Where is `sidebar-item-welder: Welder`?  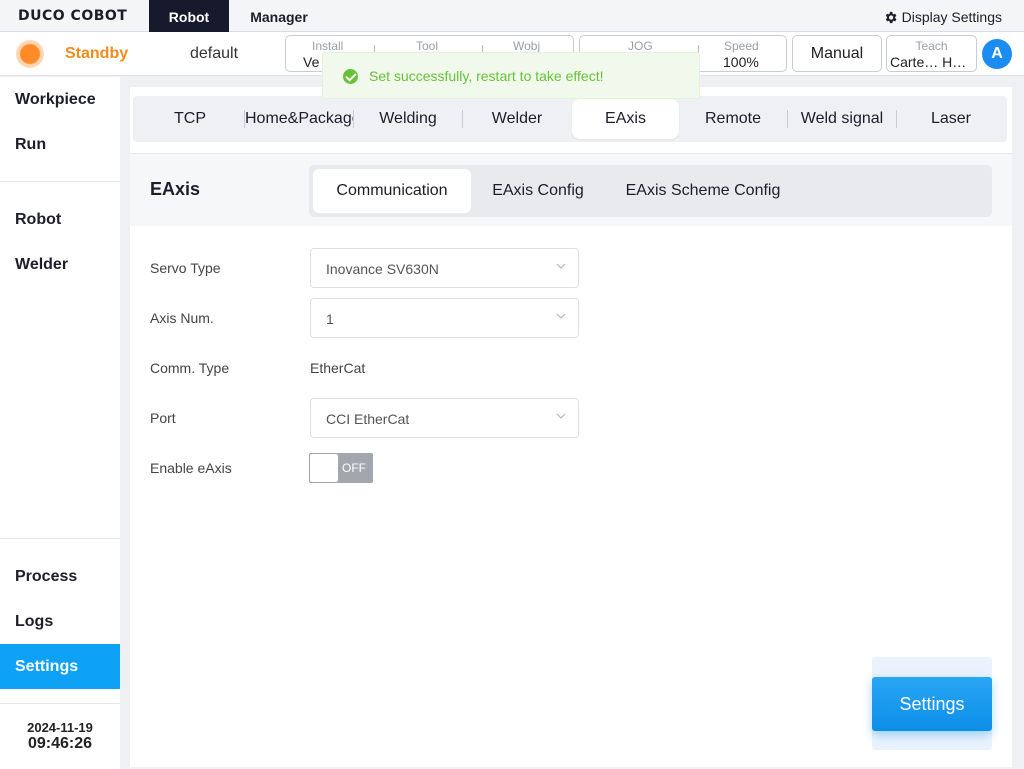
sidebar-item-welder: Welder is located at coordinates (60, 264).